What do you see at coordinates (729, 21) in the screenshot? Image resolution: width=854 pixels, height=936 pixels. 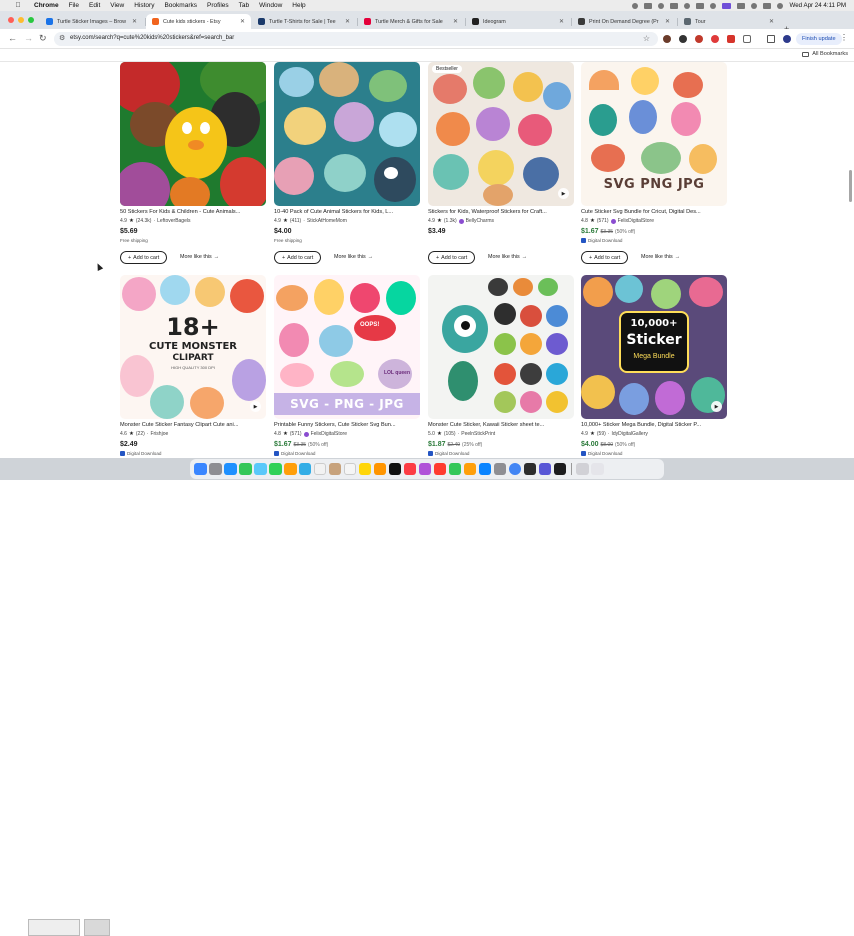 I see `browser-tab: Tour ✕` at bounding box center [729, 21].